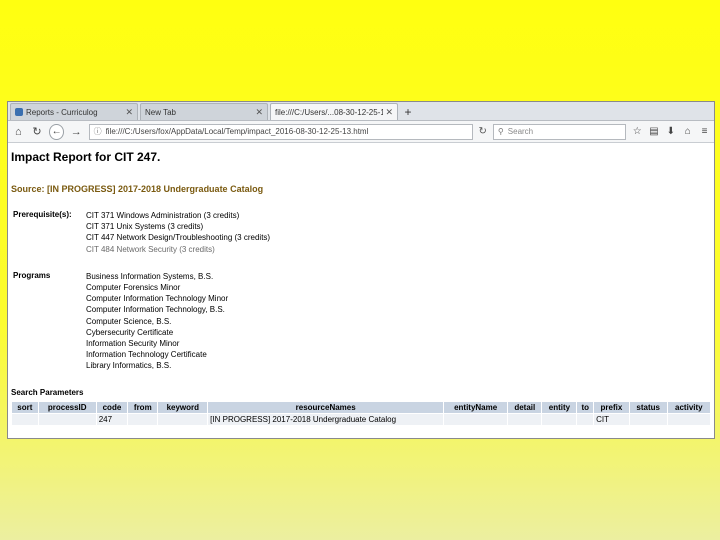 The height and width of the screenshot is (540, 720). What do you see at coordinates (654, 131) in the screenshot?
I see `clipboard-icon: ▤` at bounding box center [654, 131].